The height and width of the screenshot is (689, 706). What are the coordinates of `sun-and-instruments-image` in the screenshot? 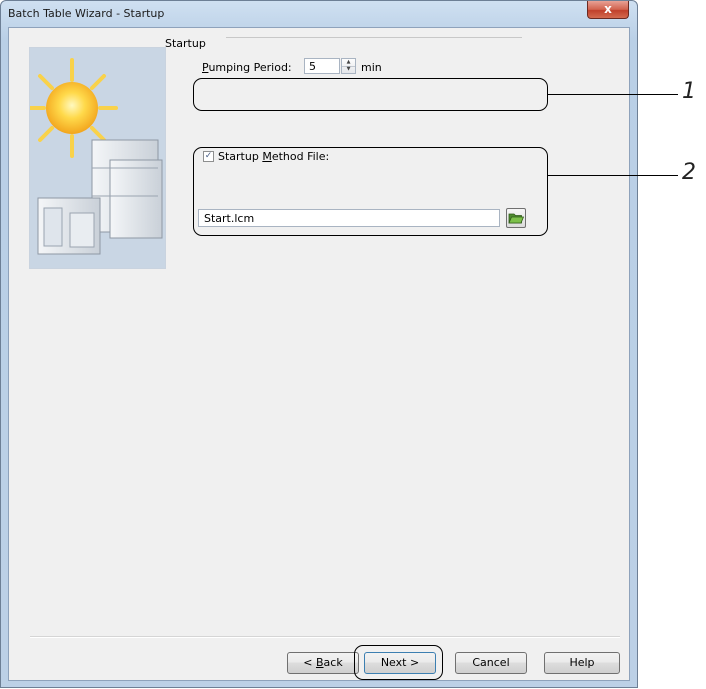 It's located at (97, 158).